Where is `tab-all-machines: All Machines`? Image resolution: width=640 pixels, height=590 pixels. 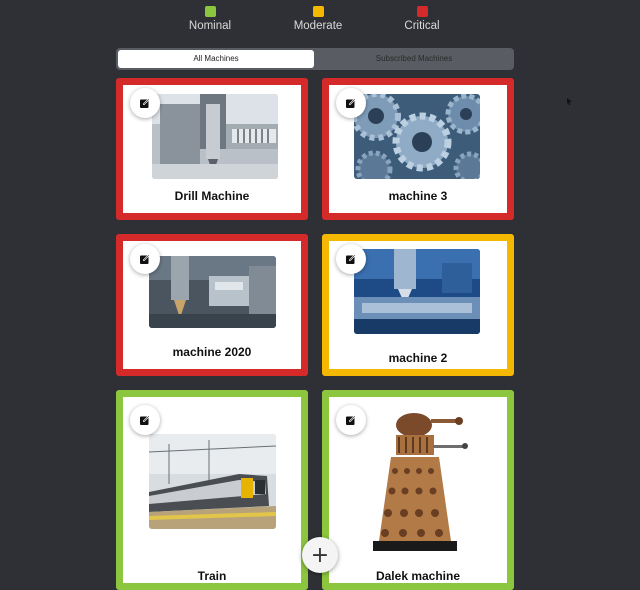 tab-all-machines: All Machines is located at coordinates (216, 59).